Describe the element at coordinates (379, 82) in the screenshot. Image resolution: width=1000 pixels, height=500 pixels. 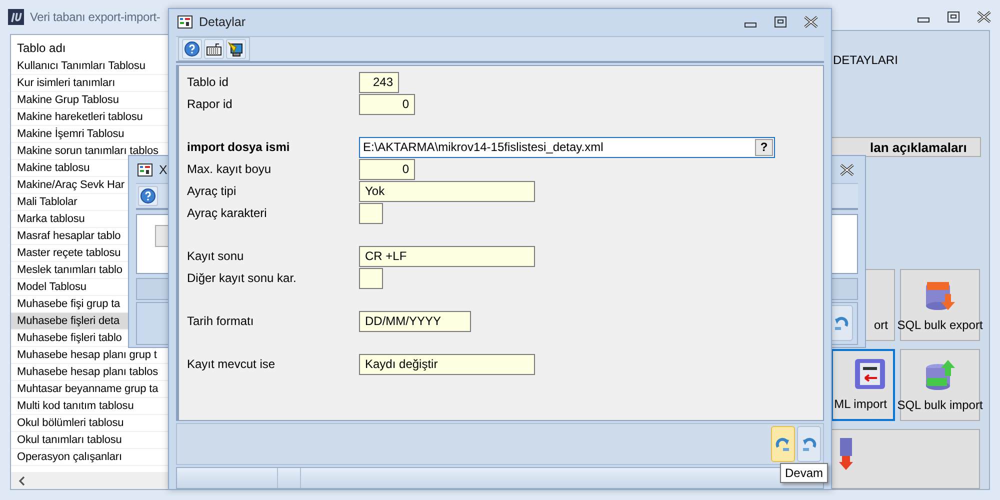
I see `input-field: 243` at that location.